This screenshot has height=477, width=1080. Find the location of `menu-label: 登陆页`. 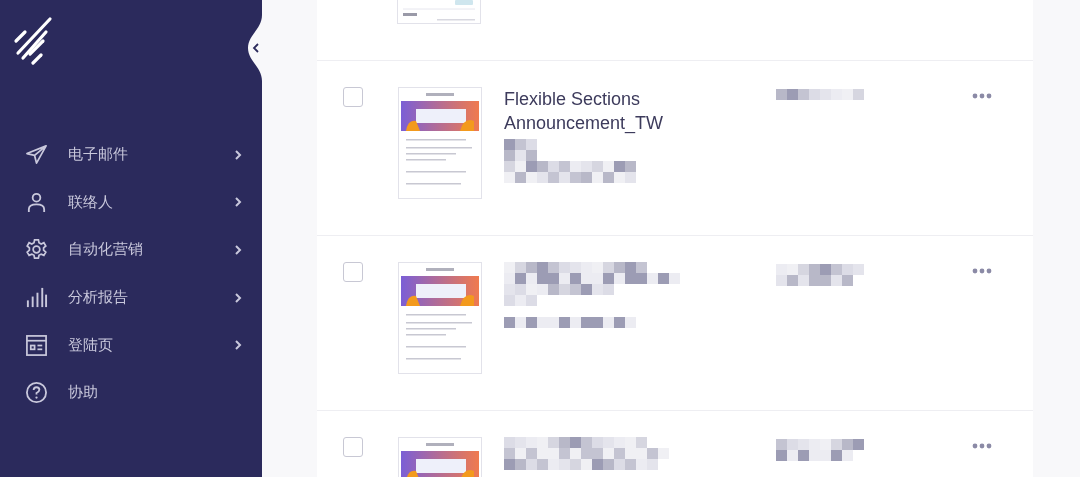

menu-label: 登陆页 is located at coordinates (91, 345).